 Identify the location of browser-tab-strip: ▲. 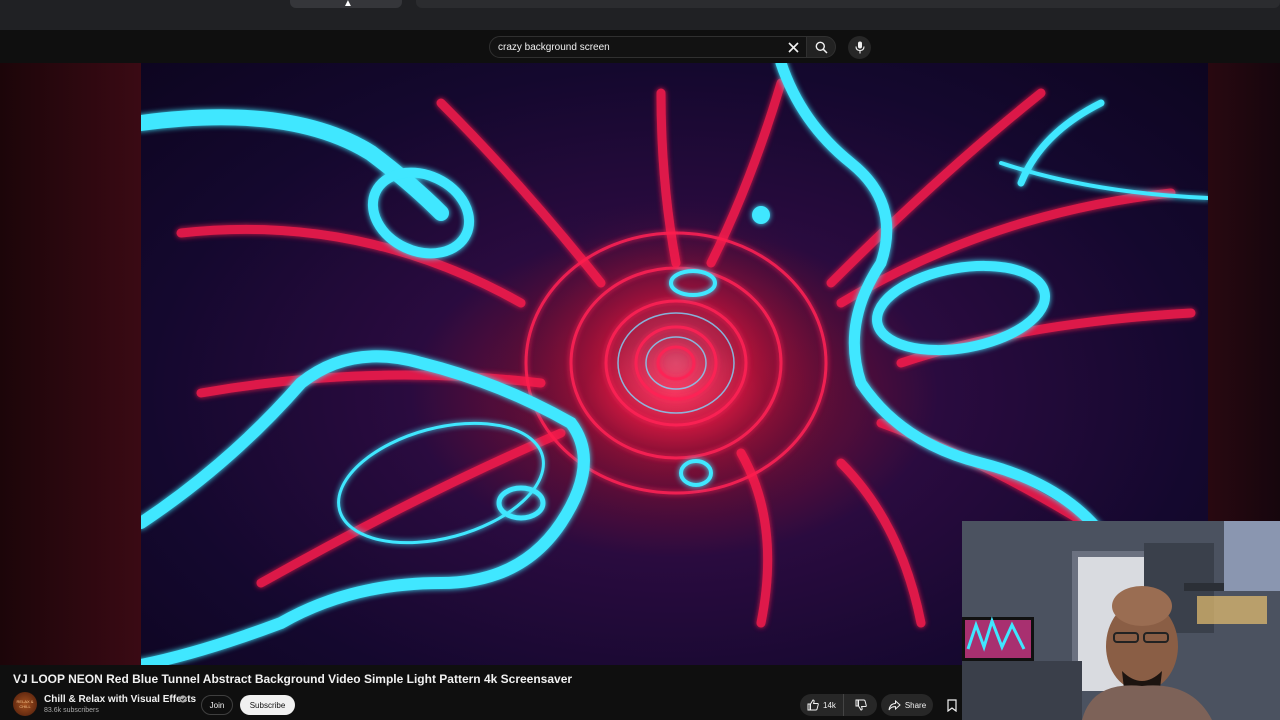
(640, 15).